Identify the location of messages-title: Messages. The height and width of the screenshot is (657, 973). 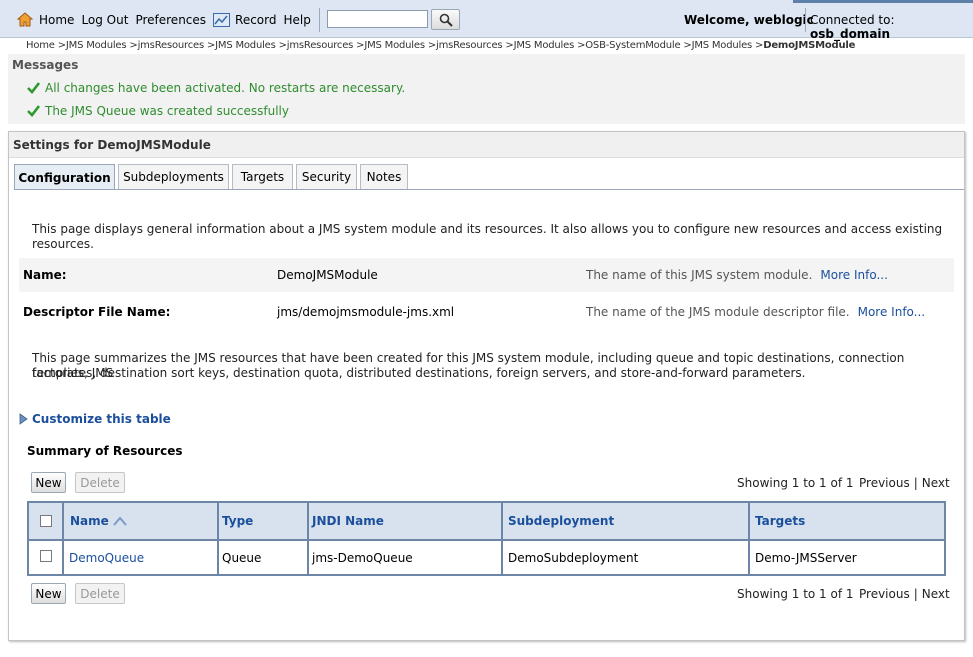
(45, 65).